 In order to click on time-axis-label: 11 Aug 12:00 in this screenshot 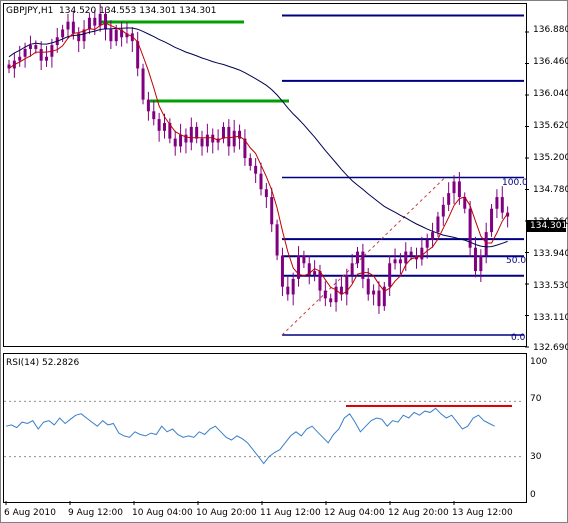, I will do `click(290, 513)`.